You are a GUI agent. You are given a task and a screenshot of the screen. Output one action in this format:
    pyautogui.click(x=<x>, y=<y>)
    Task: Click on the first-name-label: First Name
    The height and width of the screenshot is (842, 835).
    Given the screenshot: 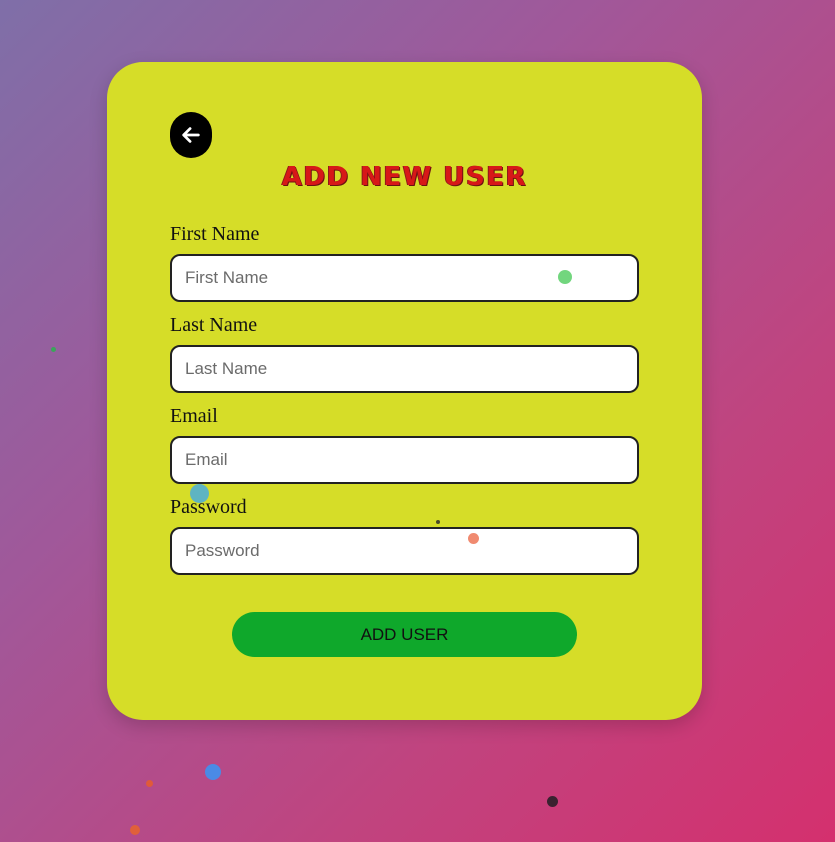 What is the action you would take?
    pyautogui.click(x=215, y=234)
    